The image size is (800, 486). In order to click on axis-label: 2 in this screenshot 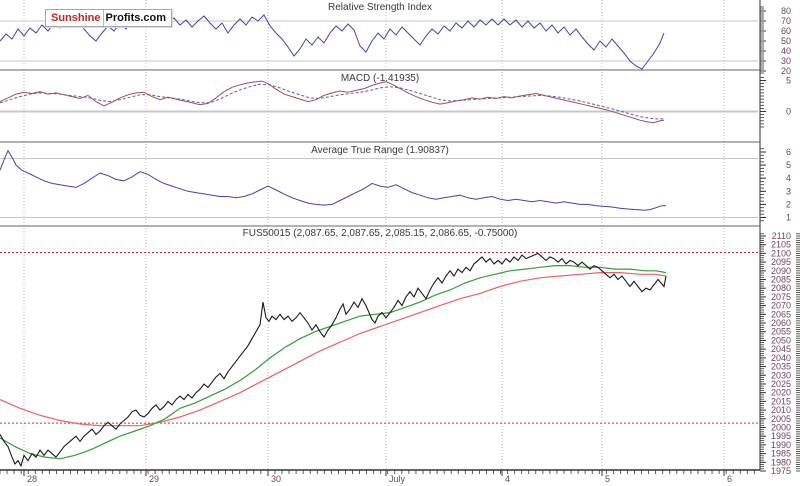, I will do `click(788, 204)`.